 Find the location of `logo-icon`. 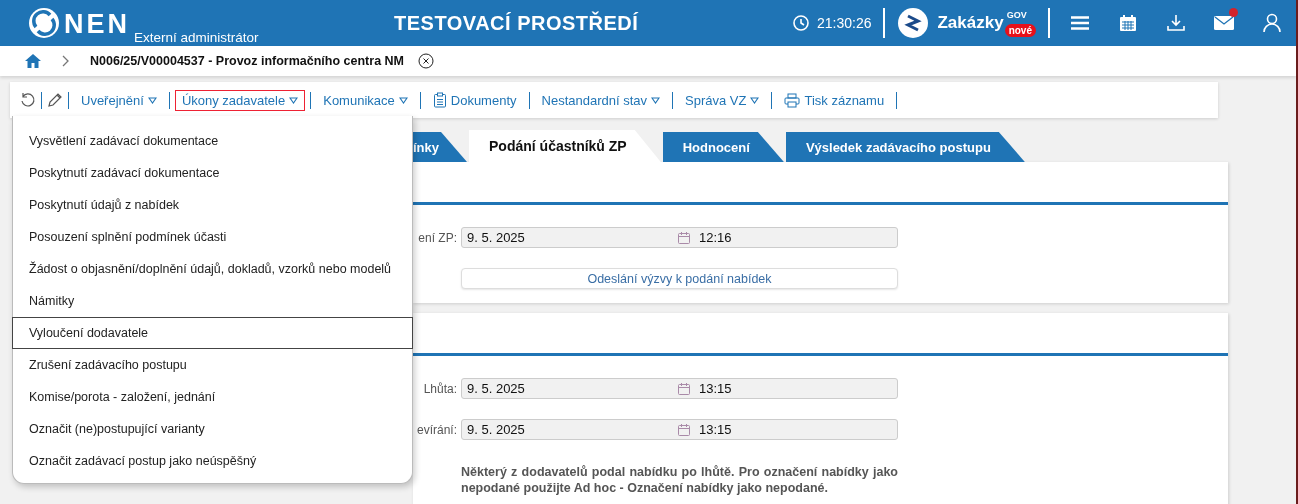

logo-icon is located at coordinates (44, 23).